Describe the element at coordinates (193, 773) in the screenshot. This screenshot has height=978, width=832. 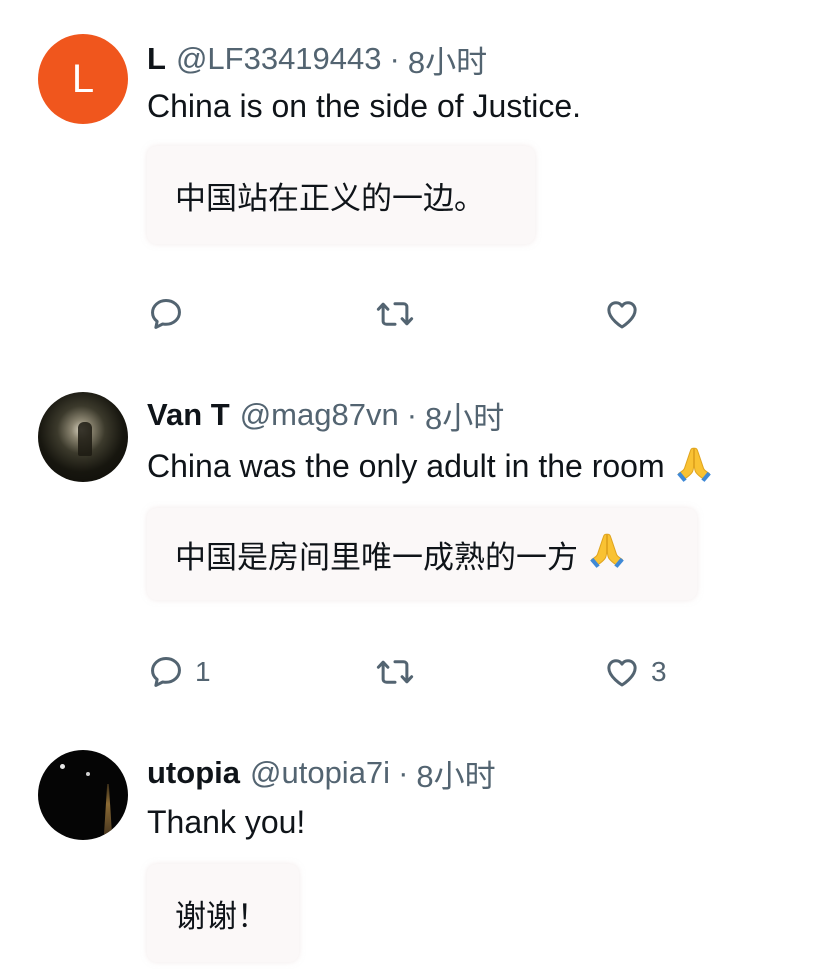
I see `display-name: utopia` at that location.